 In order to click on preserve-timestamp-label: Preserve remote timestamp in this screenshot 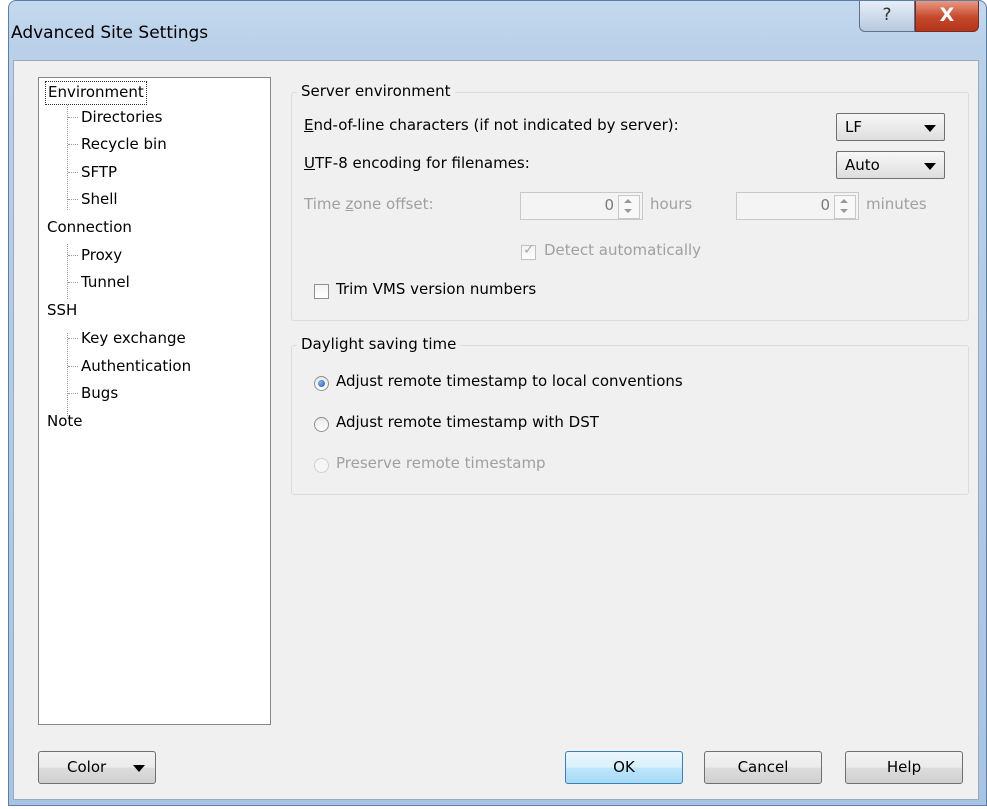, I will do `click(441, 463)`.